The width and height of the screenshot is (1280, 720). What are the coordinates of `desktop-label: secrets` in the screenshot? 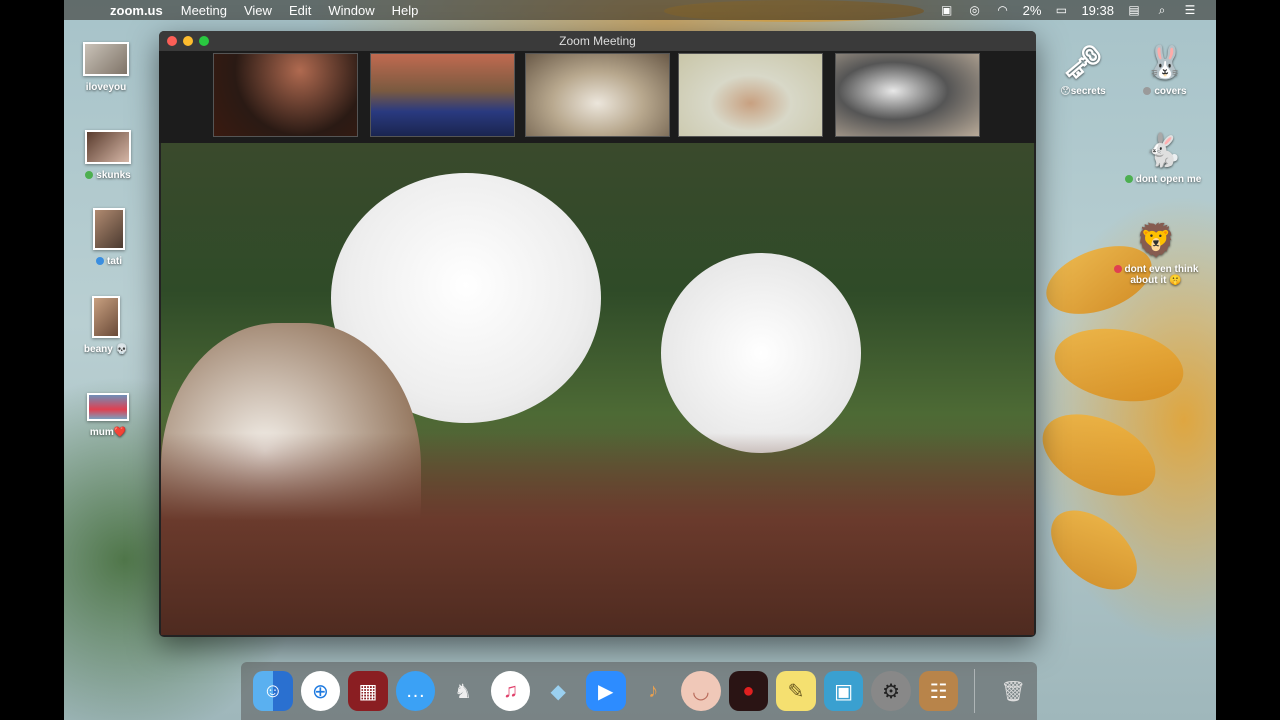 It's located at (1088, 91).